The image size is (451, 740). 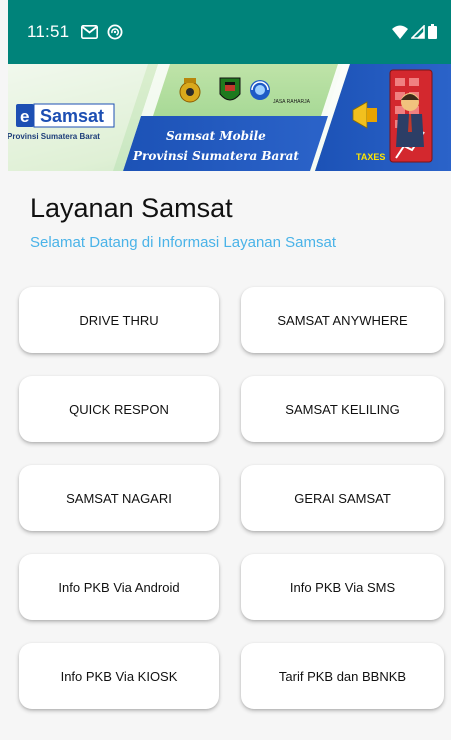 I want to click on page-title: Layanan Samsat, so click(x=131, y=208).